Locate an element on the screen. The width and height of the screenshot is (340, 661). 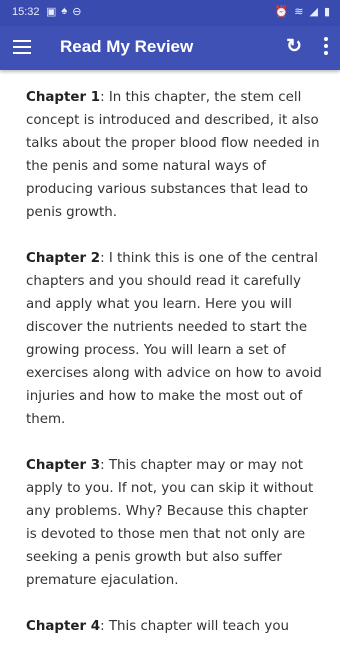
status-bar: 15:32 ▣ ♠ ⊖ ⏰ ≋ ◢ ▮ is located at coordinates (170, 13).